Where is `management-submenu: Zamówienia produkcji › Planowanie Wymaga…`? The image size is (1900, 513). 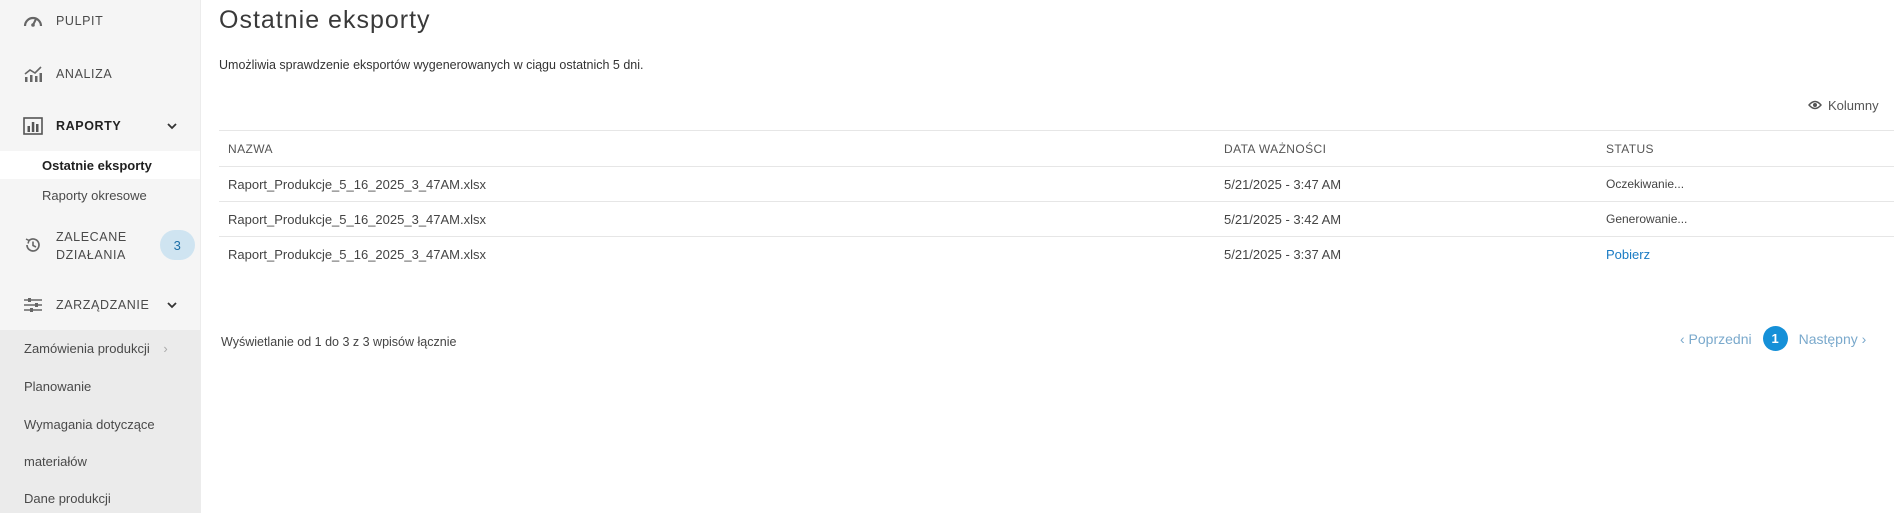
management-submenu: Zamówienia produkcji › Planowanie Wymaga… is located at coordinates (100, 421).